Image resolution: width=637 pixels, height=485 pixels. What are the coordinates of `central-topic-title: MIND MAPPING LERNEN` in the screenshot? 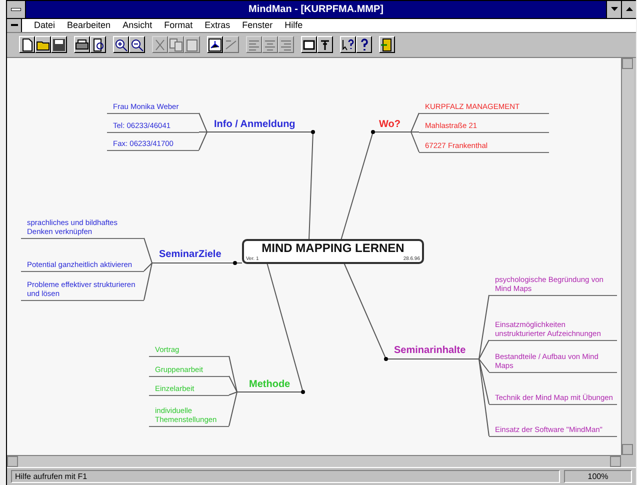 It's located at (333, 247).